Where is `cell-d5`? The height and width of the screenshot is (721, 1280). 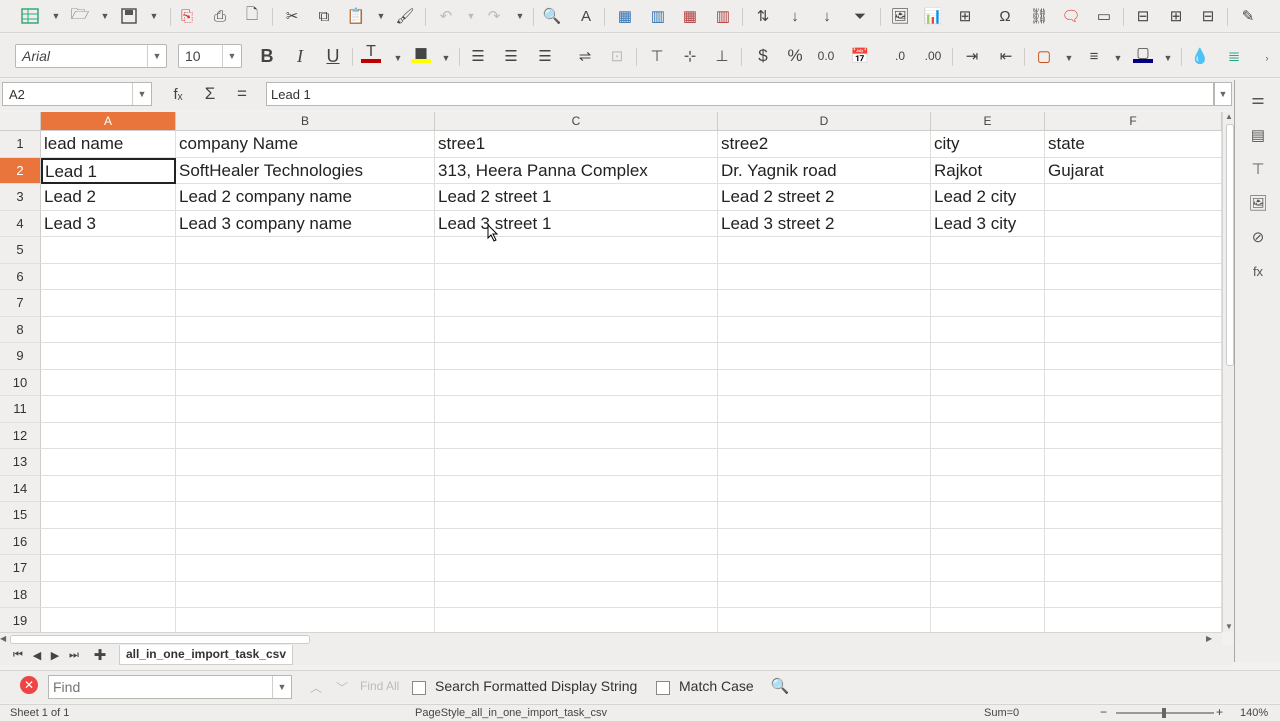
cell-d5 is located at coordinates (824, 250).